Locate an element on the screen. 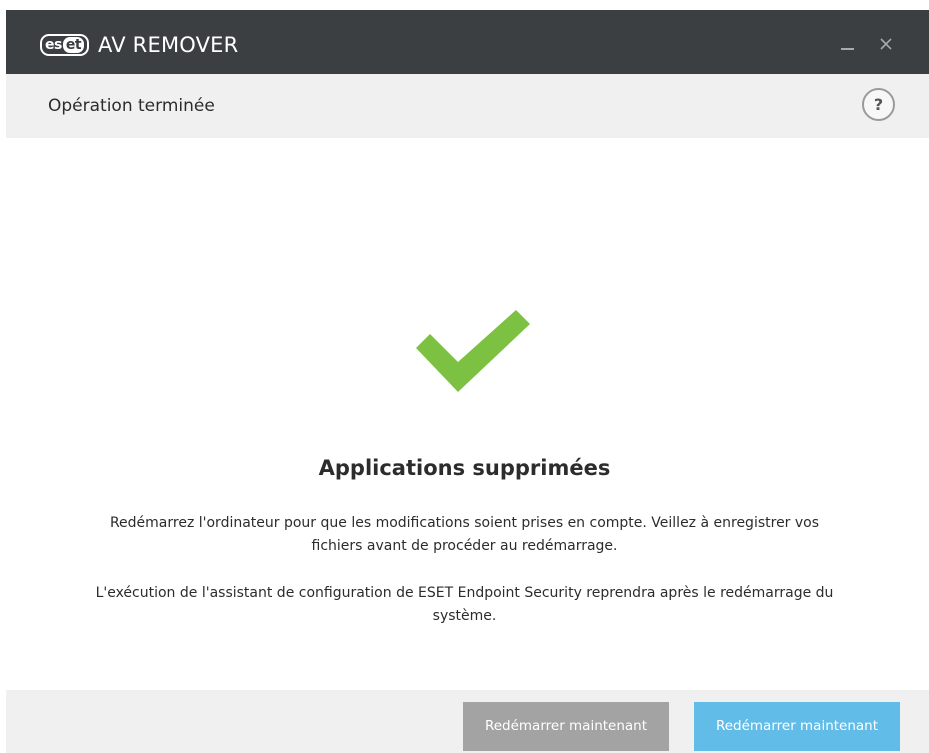 This screenshot has height=753, width=929. checkmark-icon is located at coordinates (473, 351).